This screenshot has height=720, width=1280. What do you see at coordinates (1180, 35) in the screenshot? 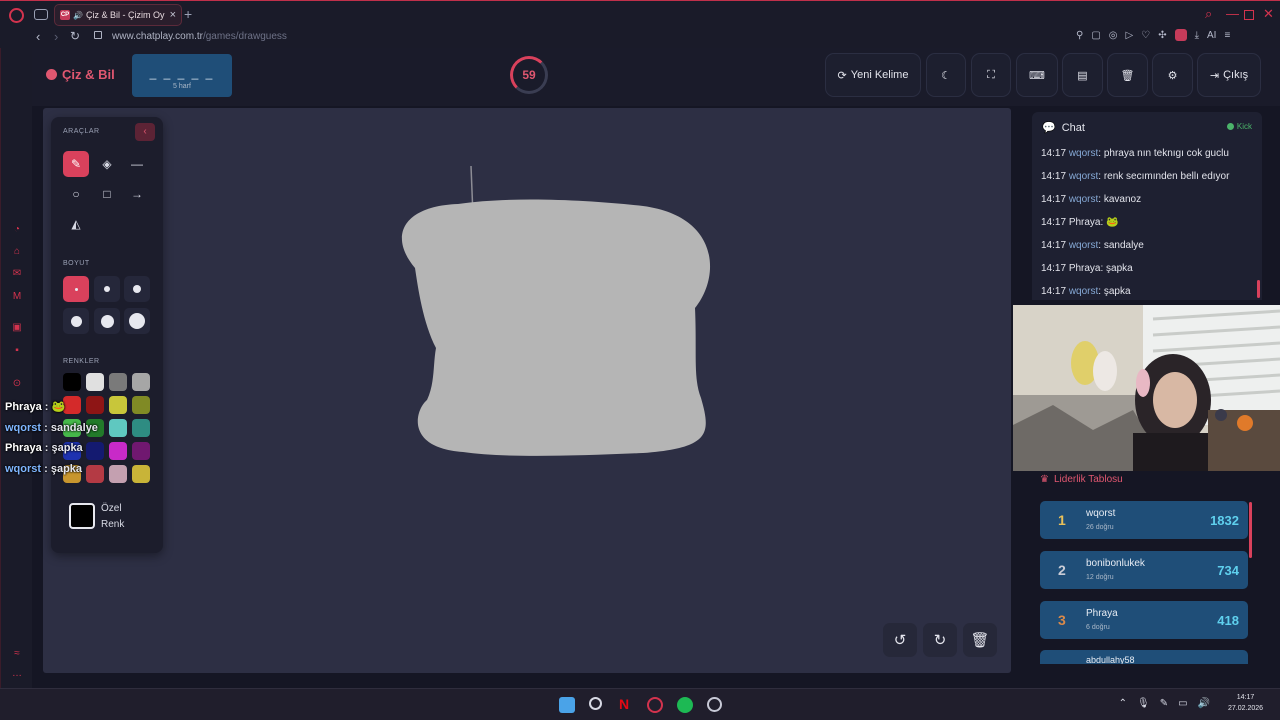
I see `profile-avatar` at bounding box center [1180, 35].